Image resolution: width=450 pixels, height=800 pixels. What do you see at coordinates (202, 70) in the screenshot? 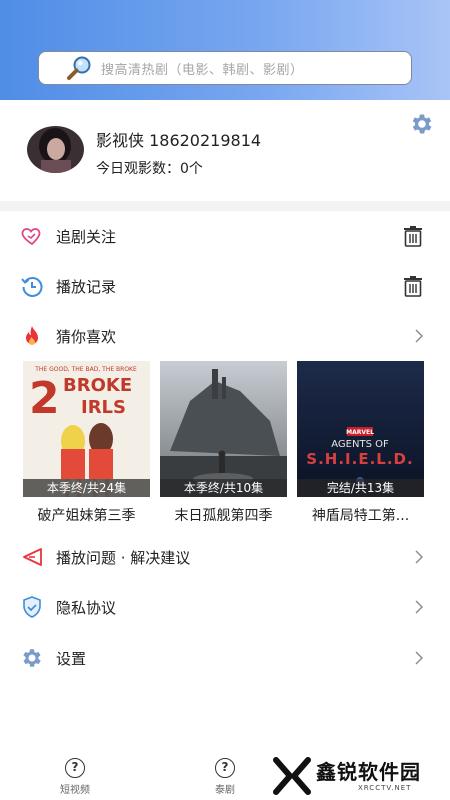
I see `search-placeholder: 搜高清热剧（电影、韩剧、影剧）` at bounding box center [202, 70].